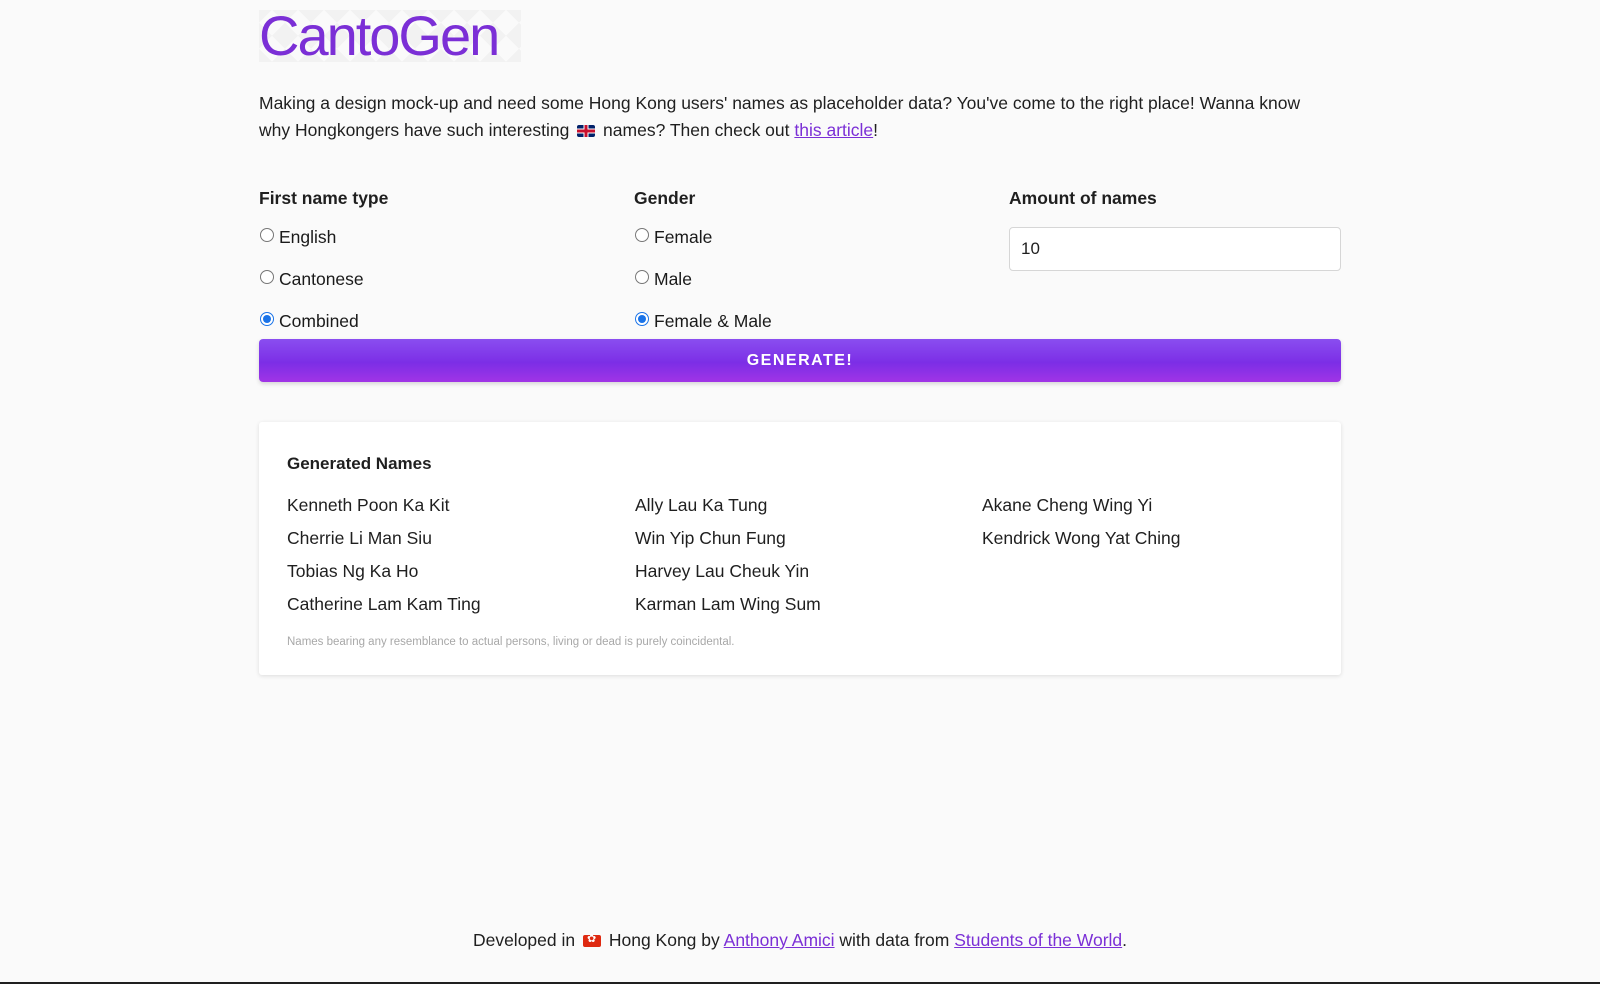 The height and width of the screenshot is (984, 1600). Describe the element at coordinates (779, 940) in the screenshot. I see `author-link: Anthony Amici` at that location.